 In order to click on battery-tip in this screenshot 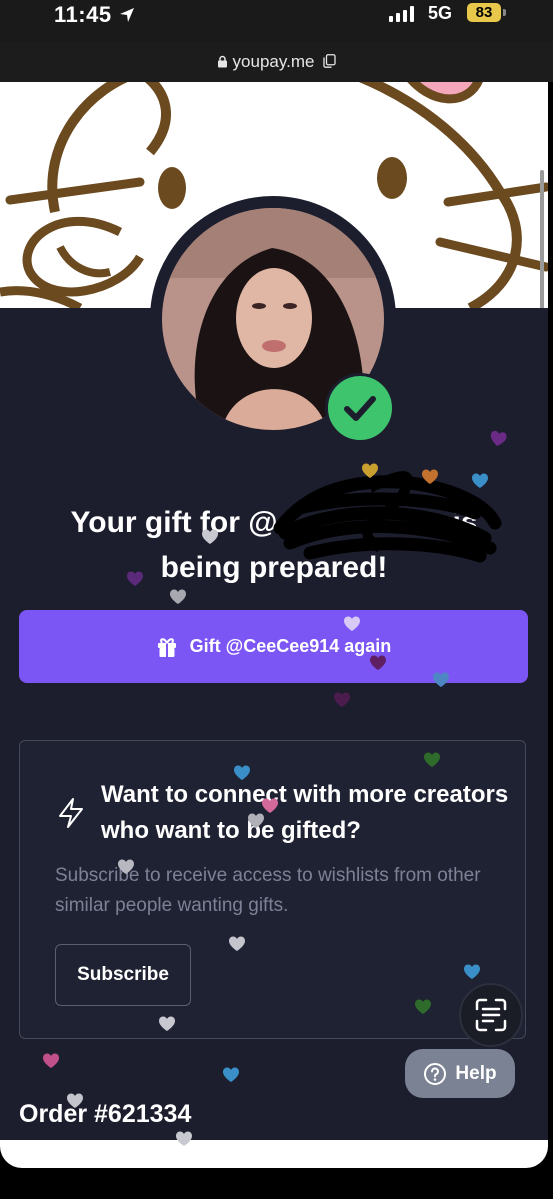, I will do `click(504, 12)`.